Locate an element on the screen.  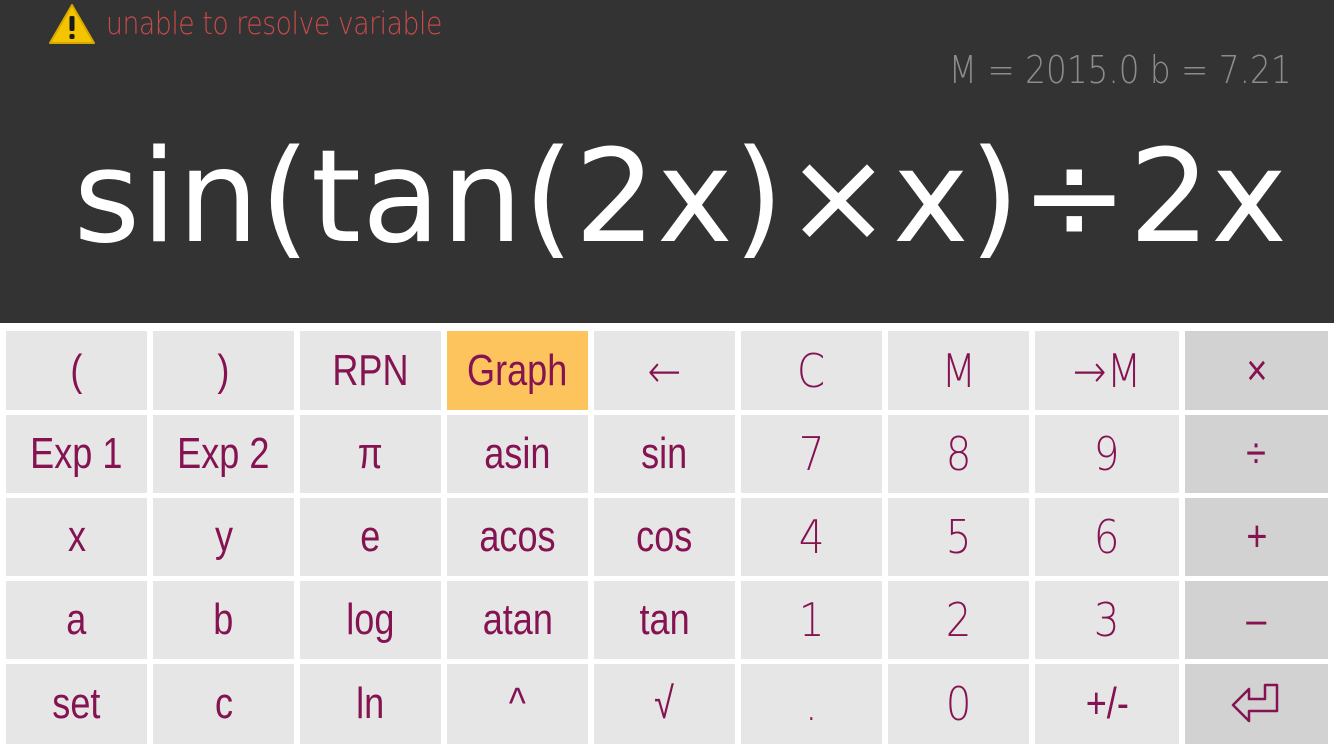
key-digit-4-label: 4 is located at coordinates (811, 537).